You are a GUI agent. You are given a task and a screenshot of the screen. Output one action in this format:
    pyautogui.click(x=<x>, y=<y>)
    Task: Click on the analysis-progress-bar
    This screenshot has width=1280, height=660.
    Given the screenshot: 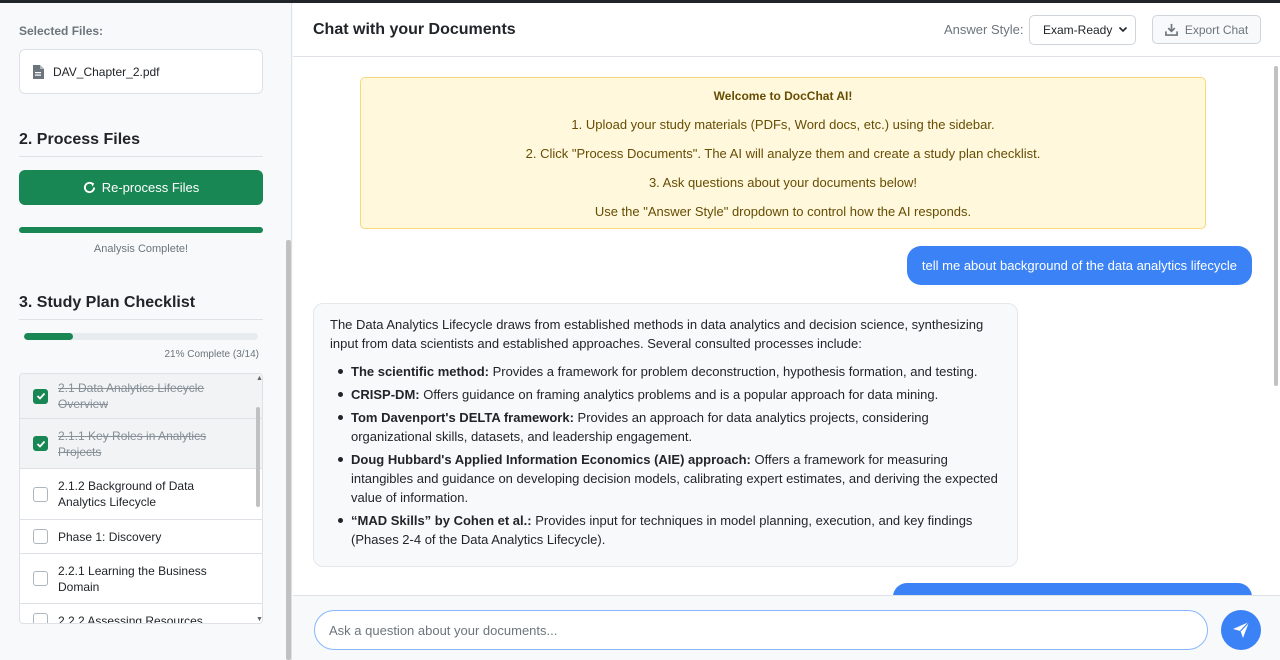 What is the action you would take?
    pyautogui.click(x=141, y=230)
    